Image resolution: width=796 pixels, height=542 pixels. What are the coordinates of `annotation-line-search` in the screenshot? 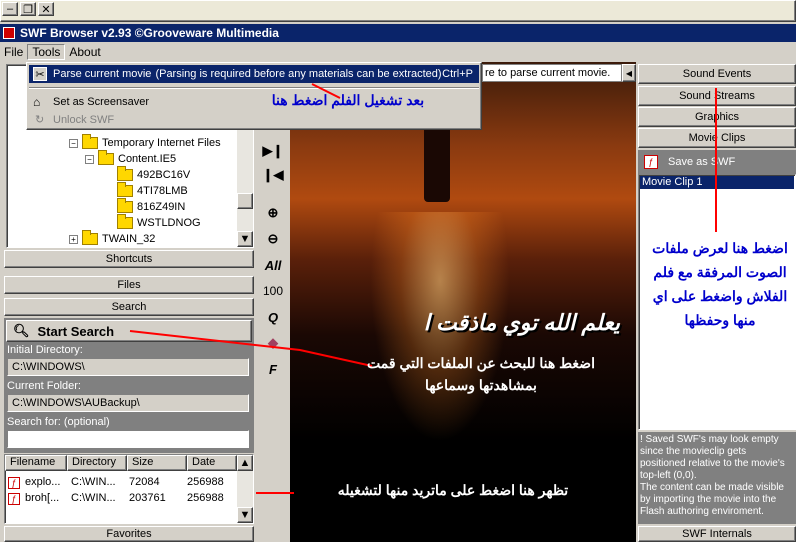 It's located at (251, 348).